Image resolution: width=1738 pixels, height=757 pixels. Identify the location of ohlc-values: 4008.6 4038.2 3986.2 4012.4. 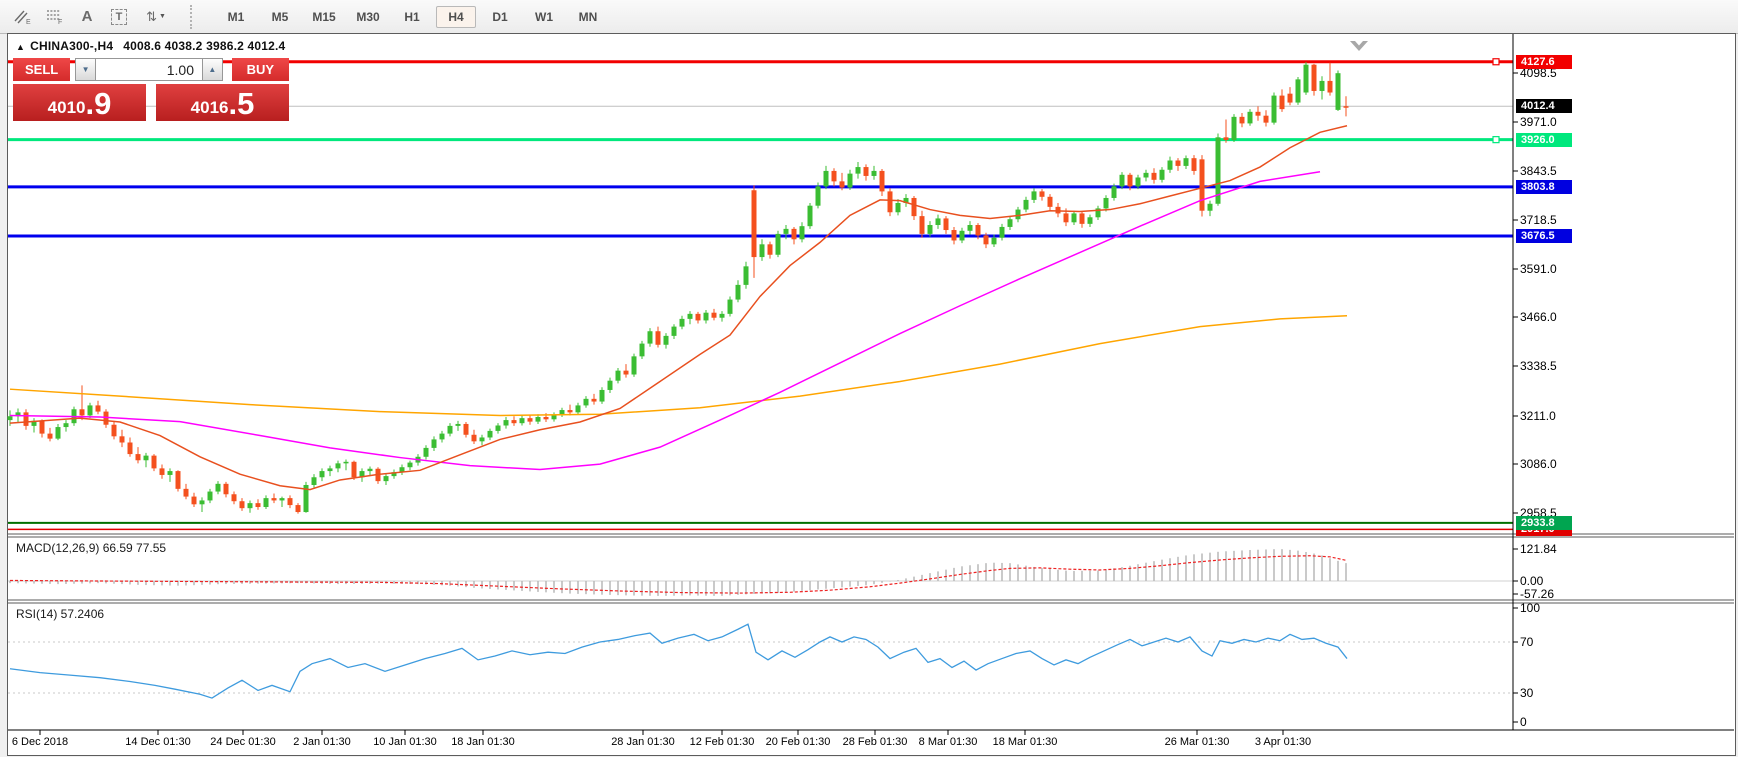
(204, 46).